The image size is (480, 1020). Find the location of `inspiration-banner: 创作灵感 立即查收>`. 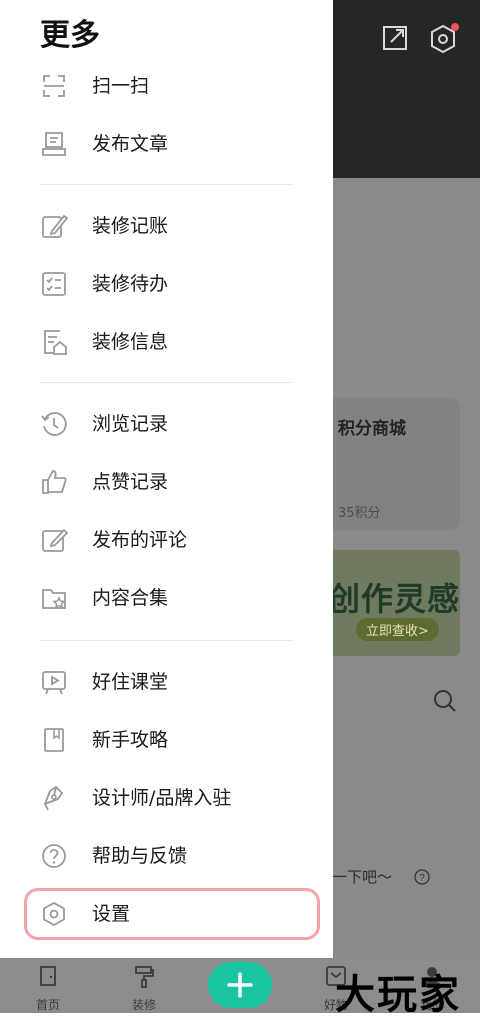

inspiration-banner: 创作灵感 立即查收> is located at coordinates (389, 603).